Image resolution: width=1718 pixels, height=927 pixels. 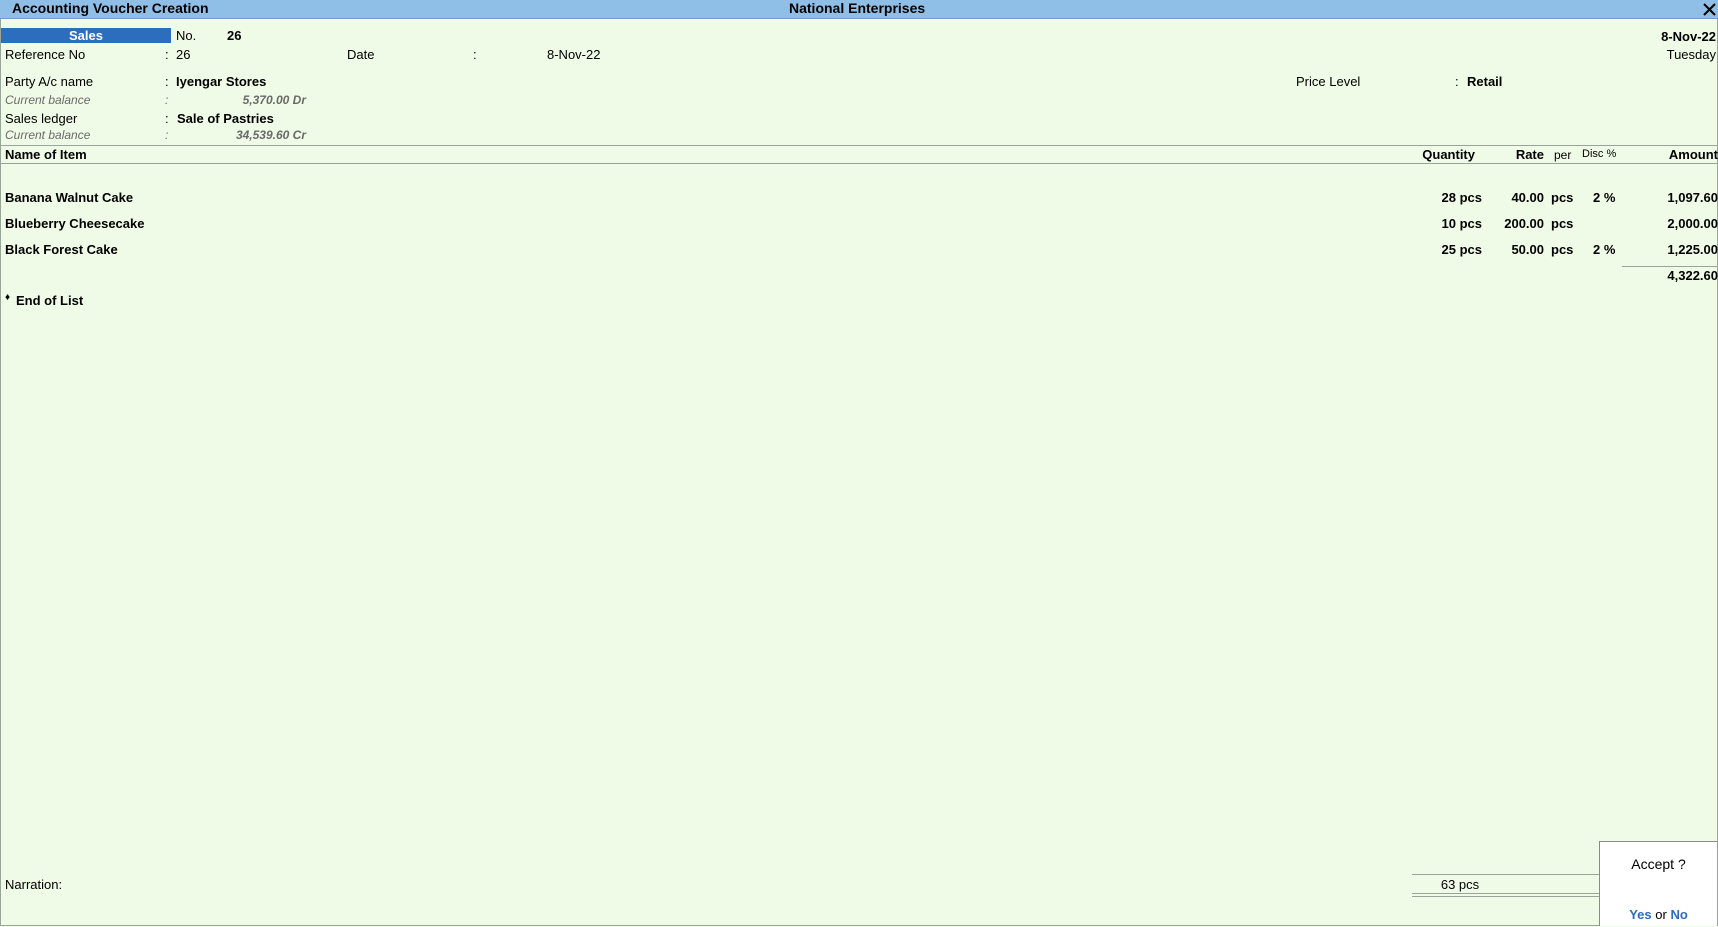 What do you see at coordinates (1461, 197) in the screenshot?
I see `row-quantity: 28 pcs` at bounding box center [1461, 197].